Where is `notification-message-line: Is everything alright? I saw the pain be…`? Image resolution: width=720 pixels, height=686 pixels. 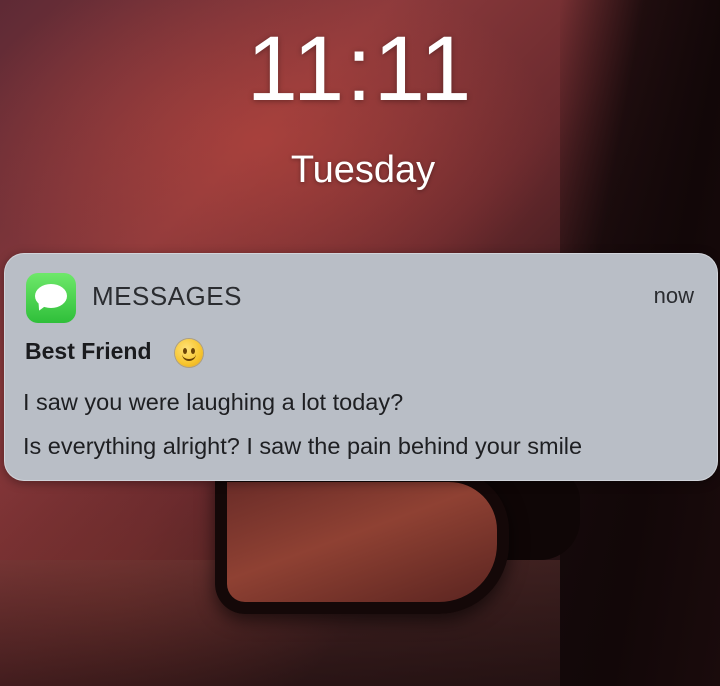
notification-message-line: Is everything alright? I saw the pain be… is located at coordinates (303, 446).